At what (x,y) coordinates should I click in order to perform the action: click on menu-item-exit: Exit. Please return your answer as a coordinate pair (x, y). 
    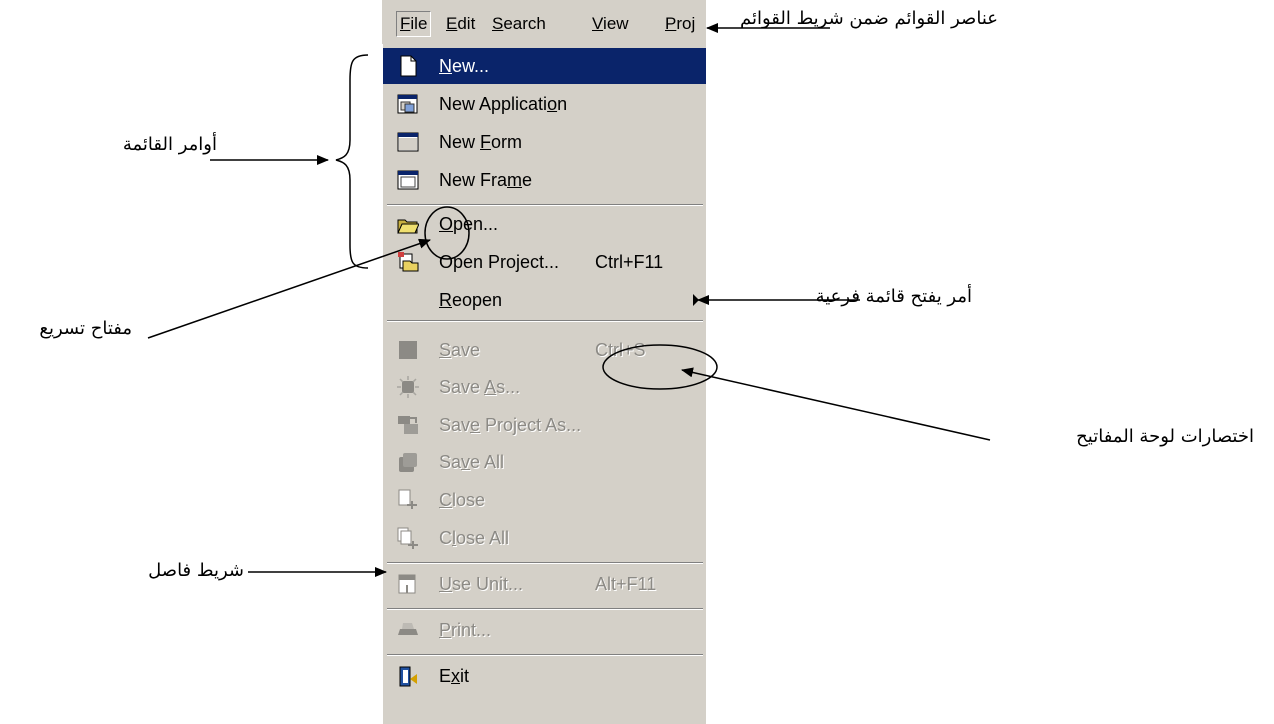
    Looking at the image, I should click on (544, 676).